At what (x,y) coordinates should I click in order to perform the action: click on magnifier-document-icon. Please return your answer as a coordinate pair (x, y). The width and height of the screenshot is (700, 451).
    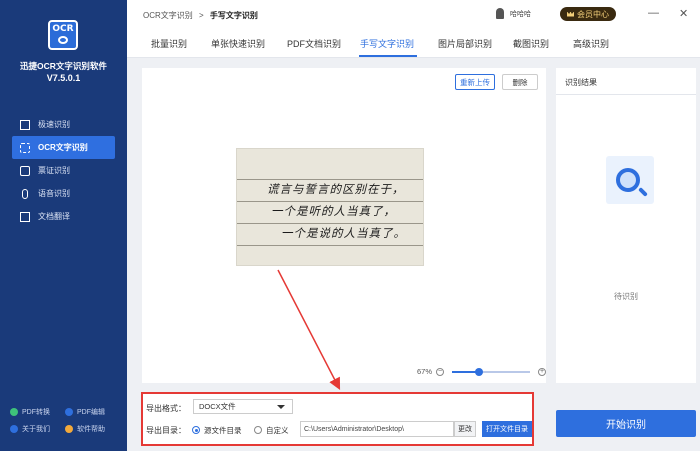
    Looking at the image, I should click on (630, 180).